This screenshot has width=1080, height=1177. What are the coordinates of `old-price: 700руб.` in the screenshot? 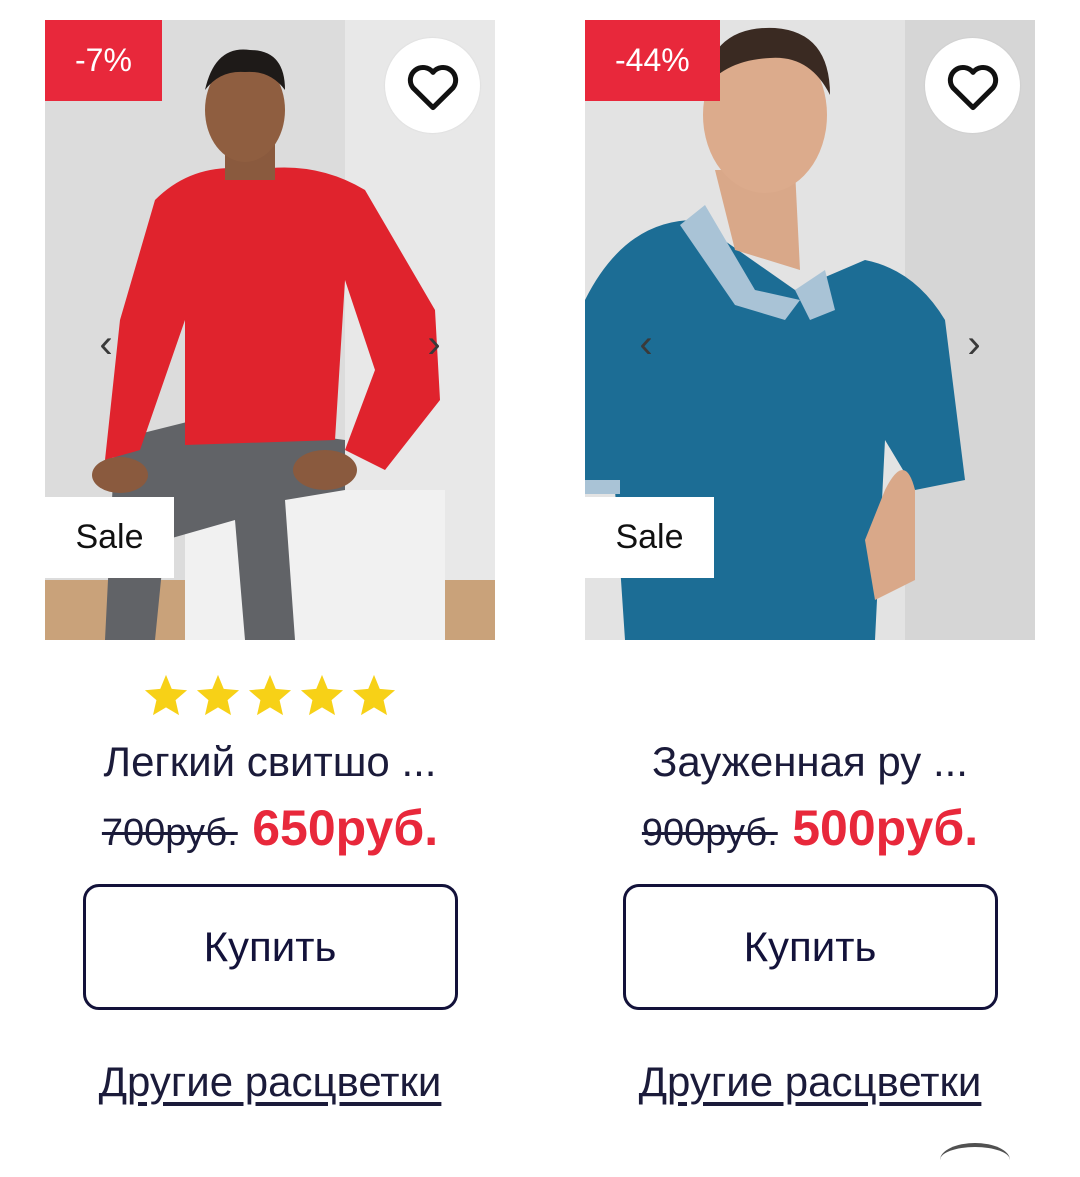 It's located at (169, 833).